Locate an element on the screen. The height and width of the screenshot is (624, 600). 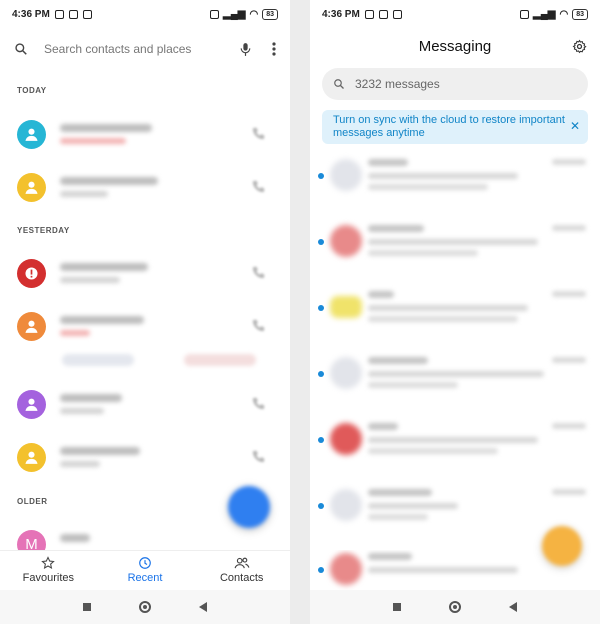
battery-icon: 83 is located at coordinates (270, 14).